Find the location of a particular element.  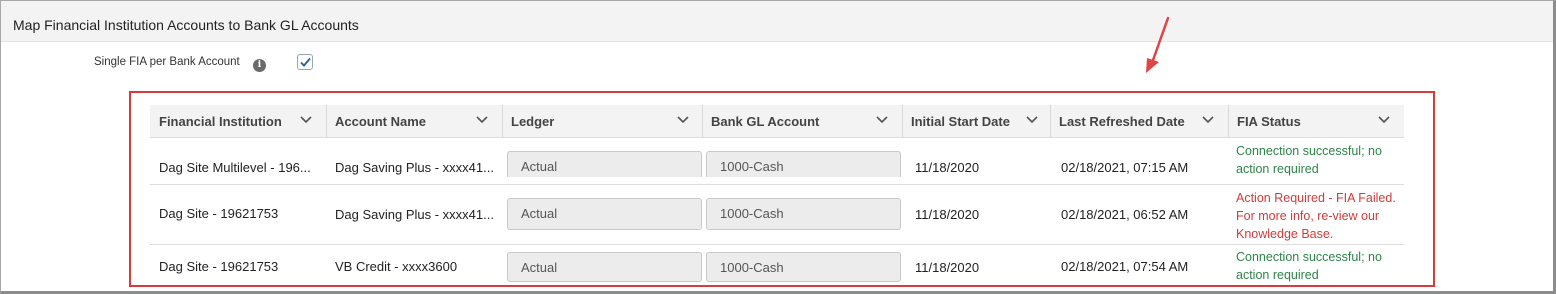

checkmark-icon is located at coordinates (305, 62).